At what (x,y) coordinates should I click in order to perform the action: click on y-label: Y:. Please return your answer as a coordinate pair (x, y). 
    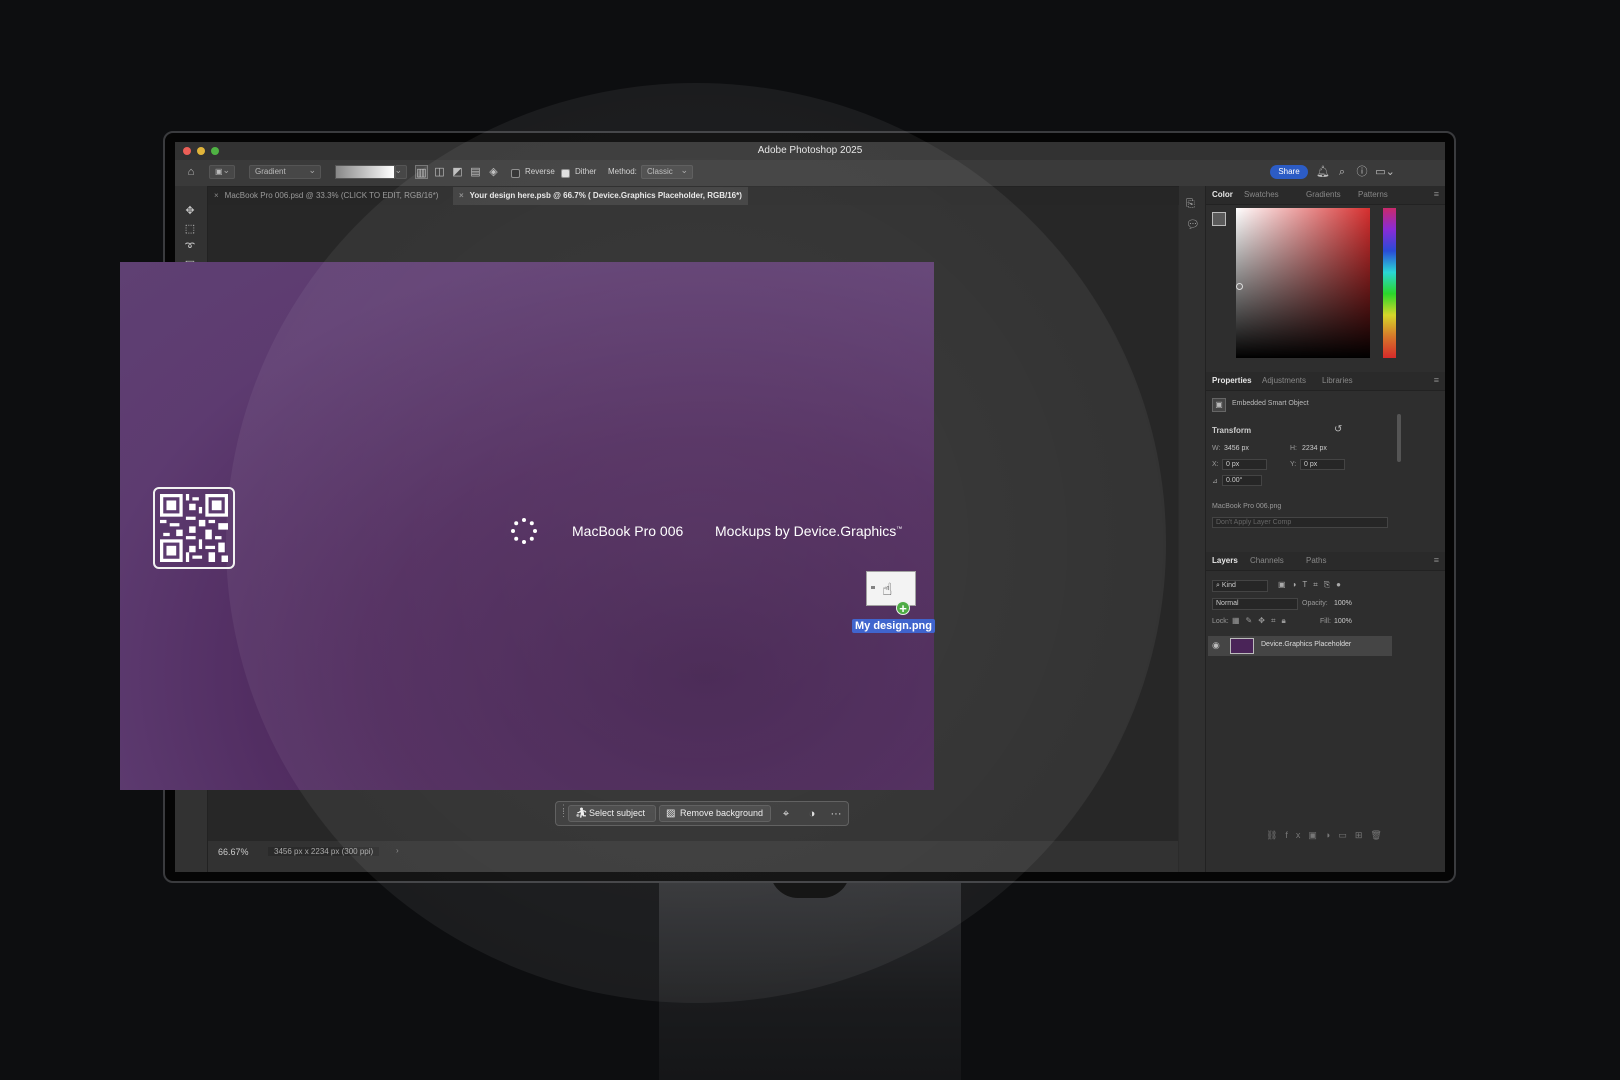
    Looking at the image, I should click on (1293, 464).